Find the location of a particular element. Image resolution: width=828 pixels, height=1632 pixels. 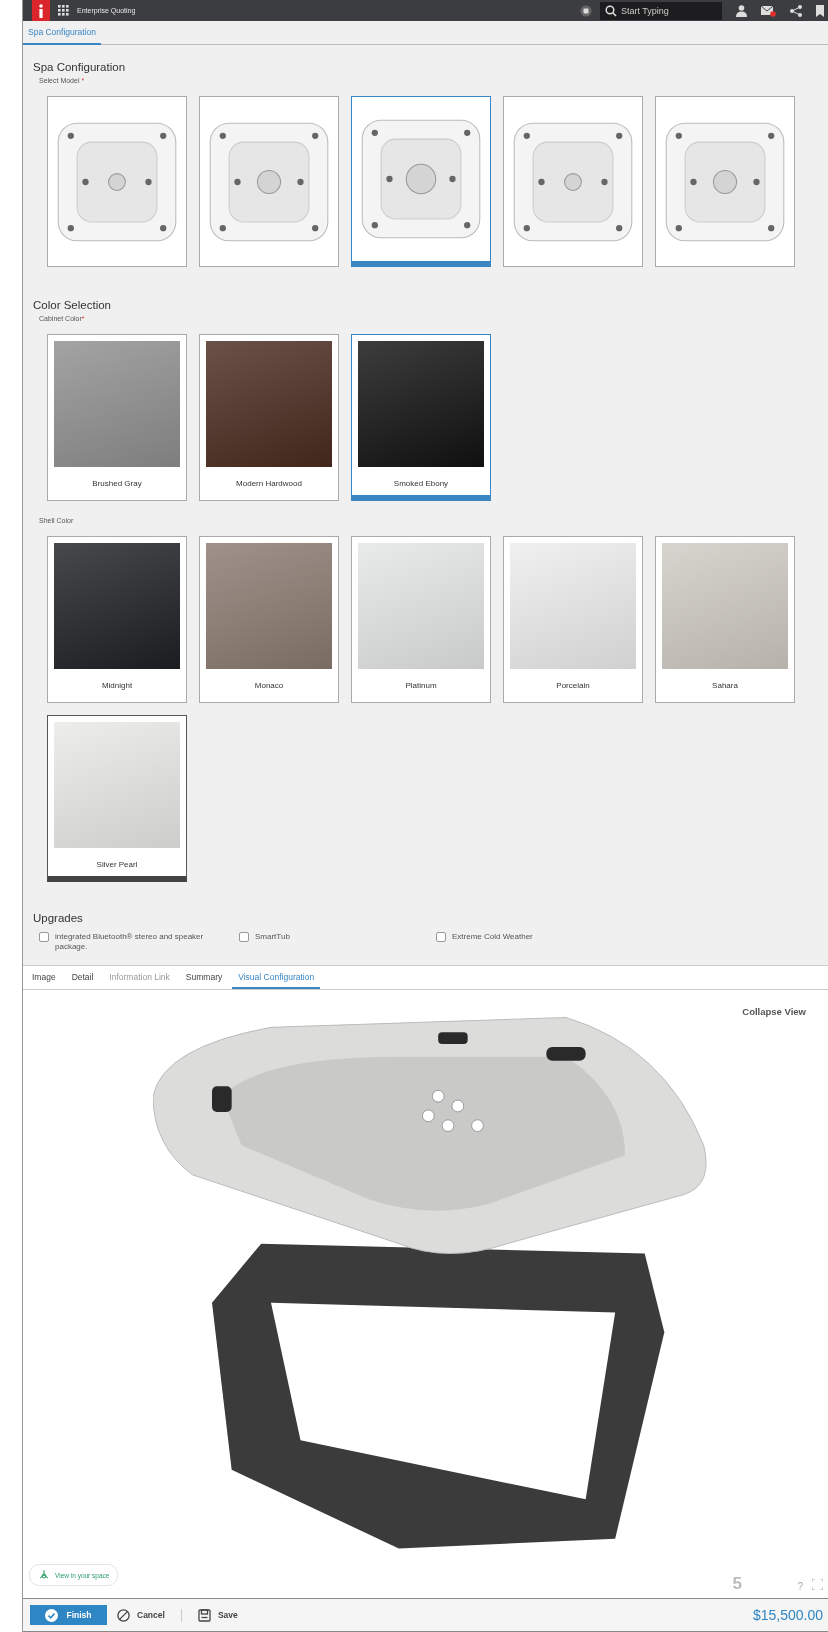

record-icon is located at coordinates (586, 10).